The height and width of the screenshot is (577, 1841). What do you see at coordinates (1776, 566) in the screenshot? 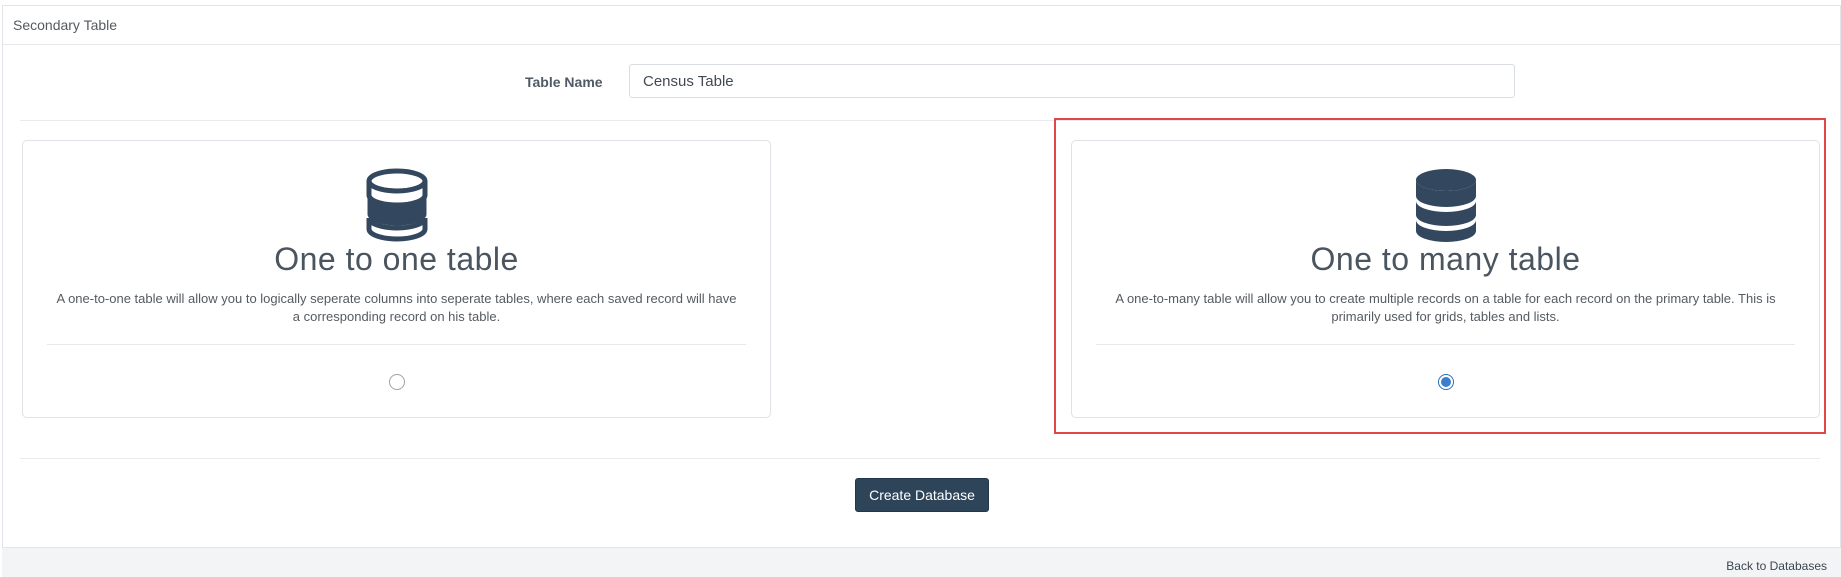
I see `back-to-databases-link: Back to Databases` at bounding box center [1776, 566].